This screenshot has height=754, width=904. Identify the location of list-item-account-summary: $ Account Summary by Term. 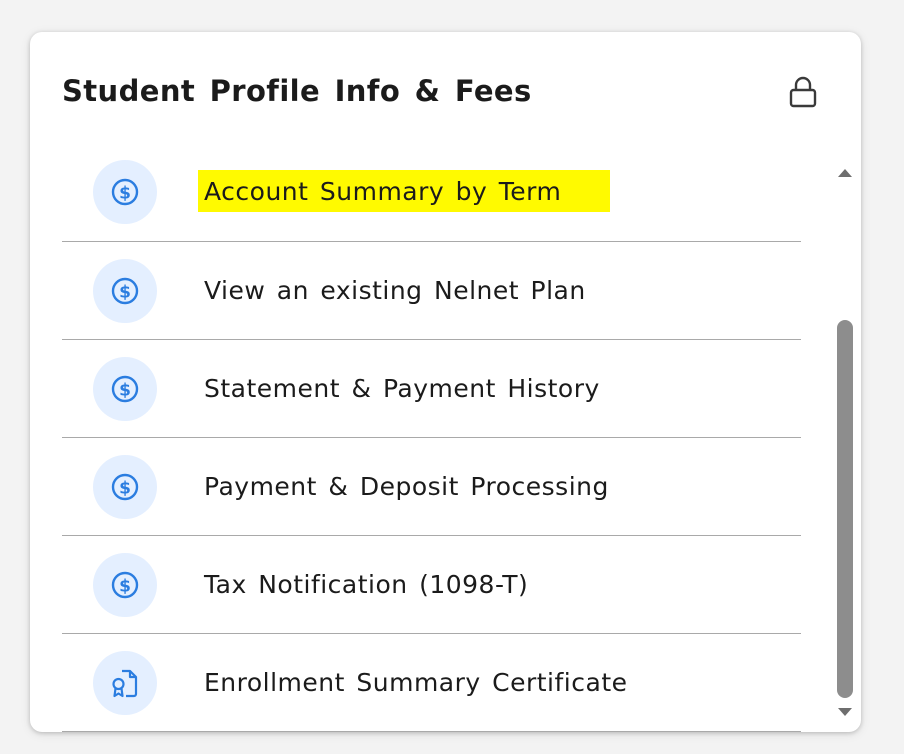
(431, 192).